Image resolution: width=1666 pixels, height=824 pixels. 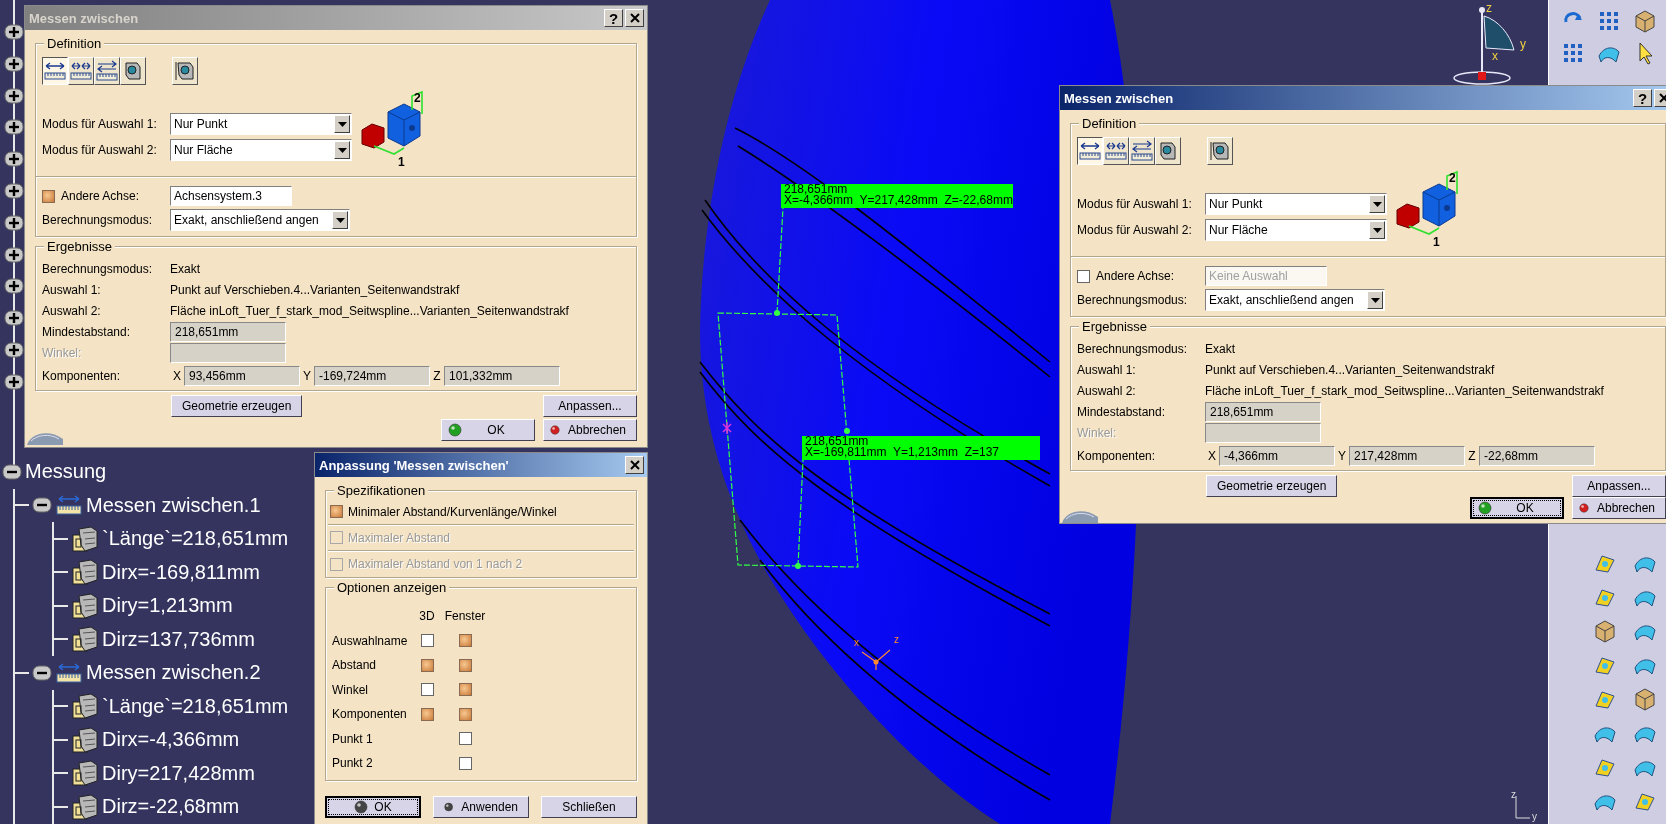 What do you see at coordinates (242, 376) in the screenshot?
I see `readonly-field: 93,456mm` at bounding box center [242, 376].